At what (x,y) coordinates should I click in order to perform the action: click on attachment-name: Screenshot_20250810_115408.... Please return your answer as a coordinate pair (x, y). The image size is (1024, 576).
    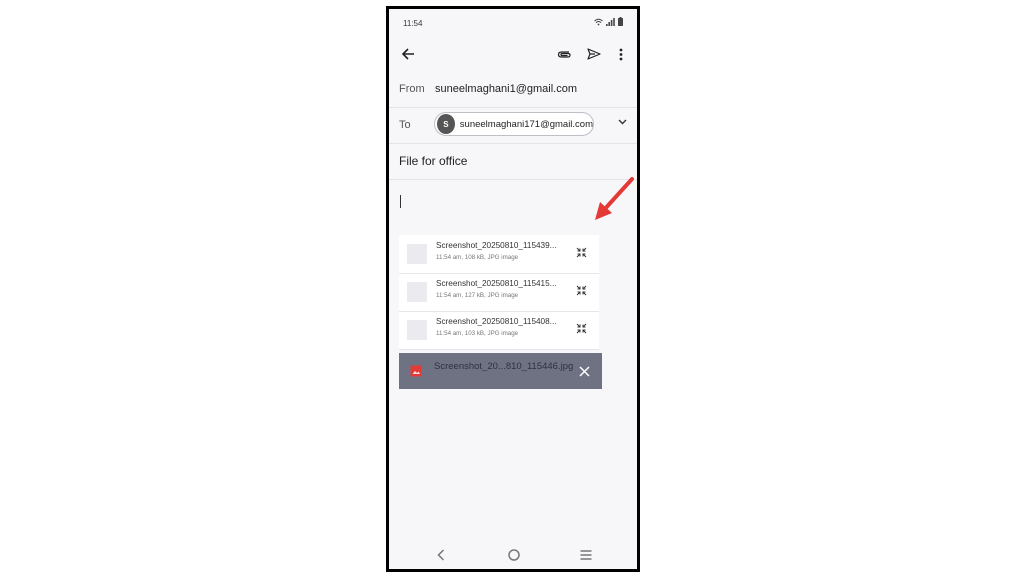
    Looking at the image, I should click on (496, 321).